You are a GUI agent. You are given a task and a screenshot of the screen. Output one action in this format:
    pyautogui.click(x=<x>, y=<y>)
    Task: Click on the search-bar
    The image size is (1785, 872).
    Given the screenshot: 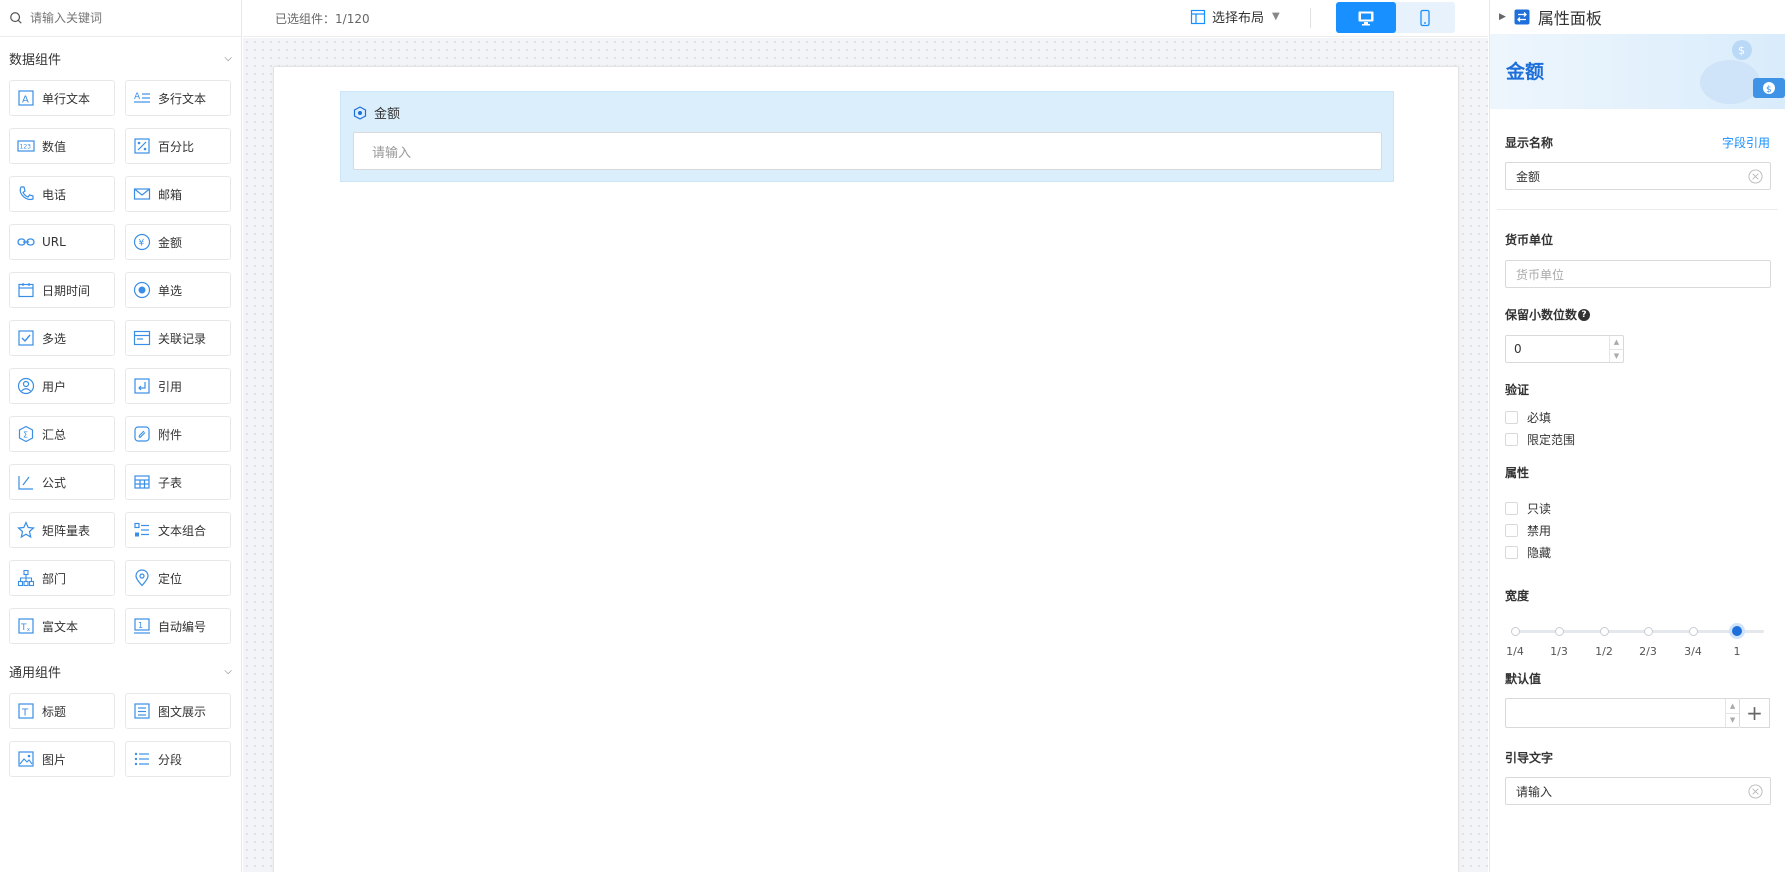 What is the action you would take?
    pyautogui.click(x=120, y=18)
    